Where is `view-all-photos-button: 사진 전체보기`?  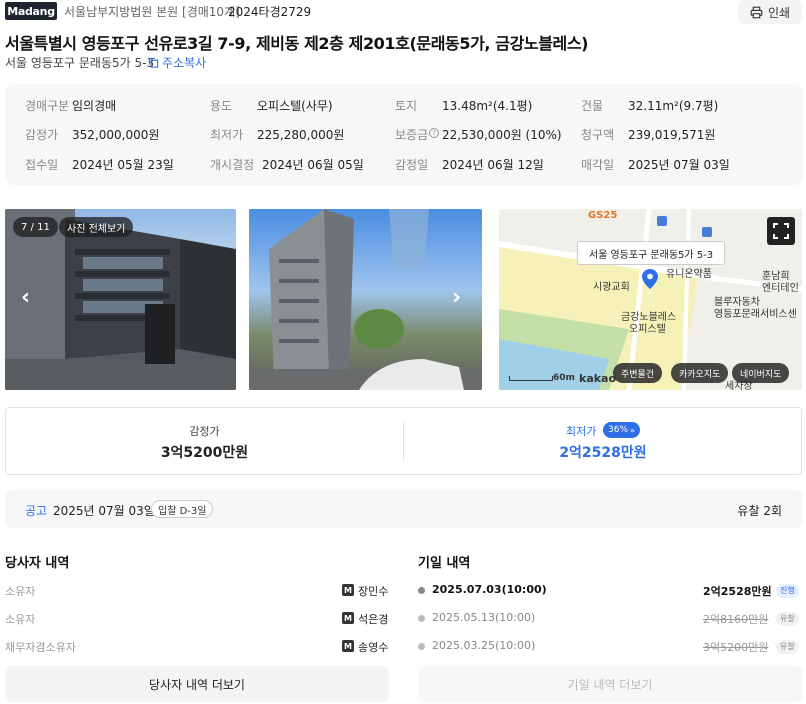 view-all-photos-button: 사진 전체보기 is located at coordinates (96, 227).